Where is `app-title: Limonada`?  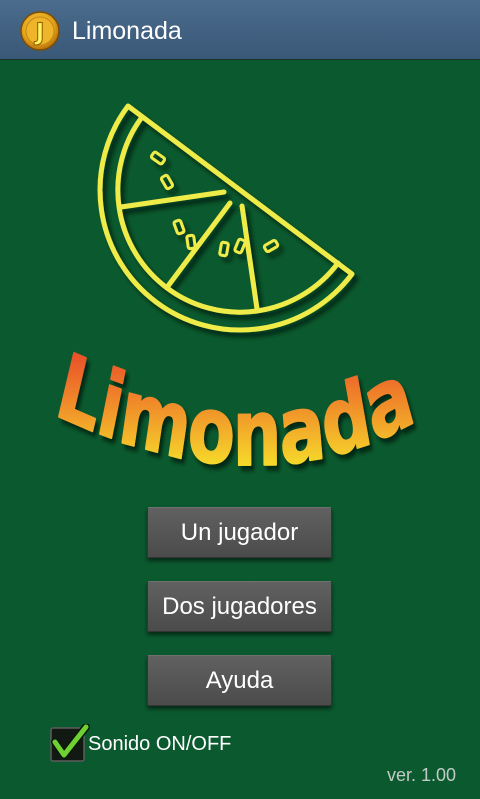
app-title: Limonada is located at coordinates (127, 31).